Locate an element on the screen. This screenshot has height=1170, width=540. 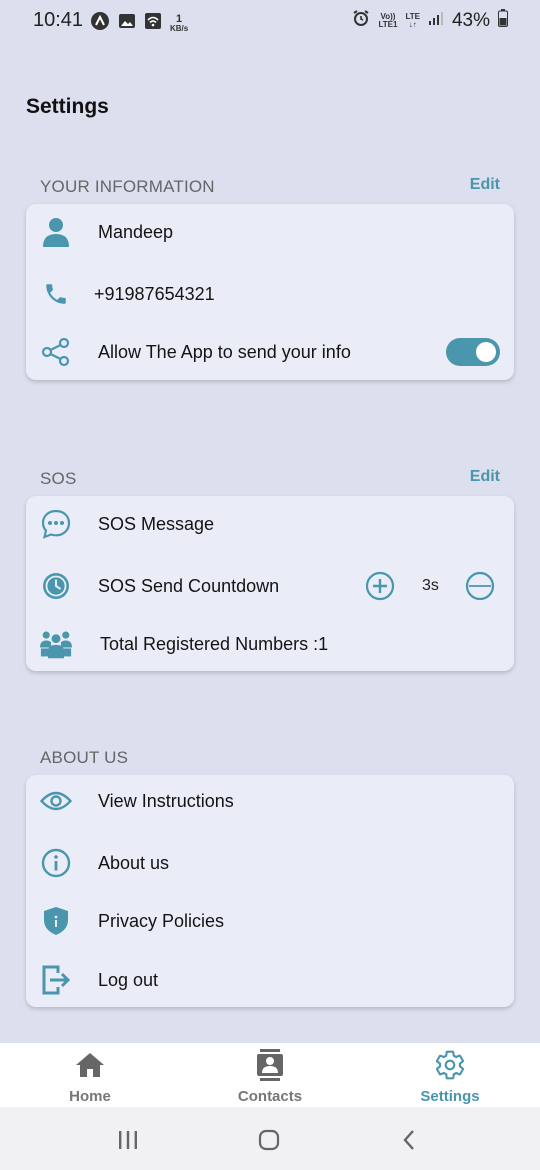
alarm-icon is located at coordinates (361, 20).